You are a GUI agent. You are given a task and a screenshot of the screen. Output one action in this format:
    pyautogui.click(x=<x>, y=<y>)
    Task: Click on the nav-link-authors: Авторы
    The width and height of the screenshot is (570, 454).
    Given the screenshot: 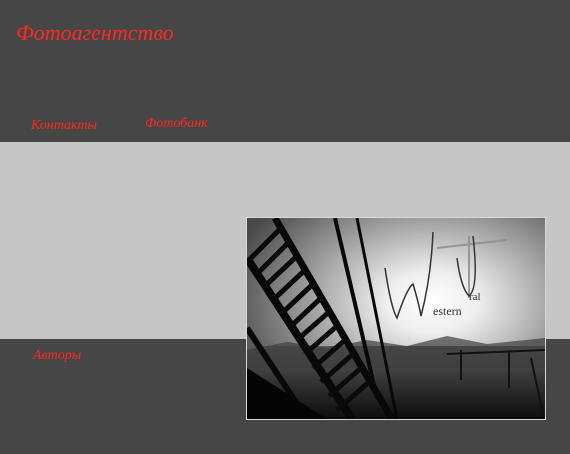 What is the action you would take?
    pyautogui.click(x=57, y=356)
    